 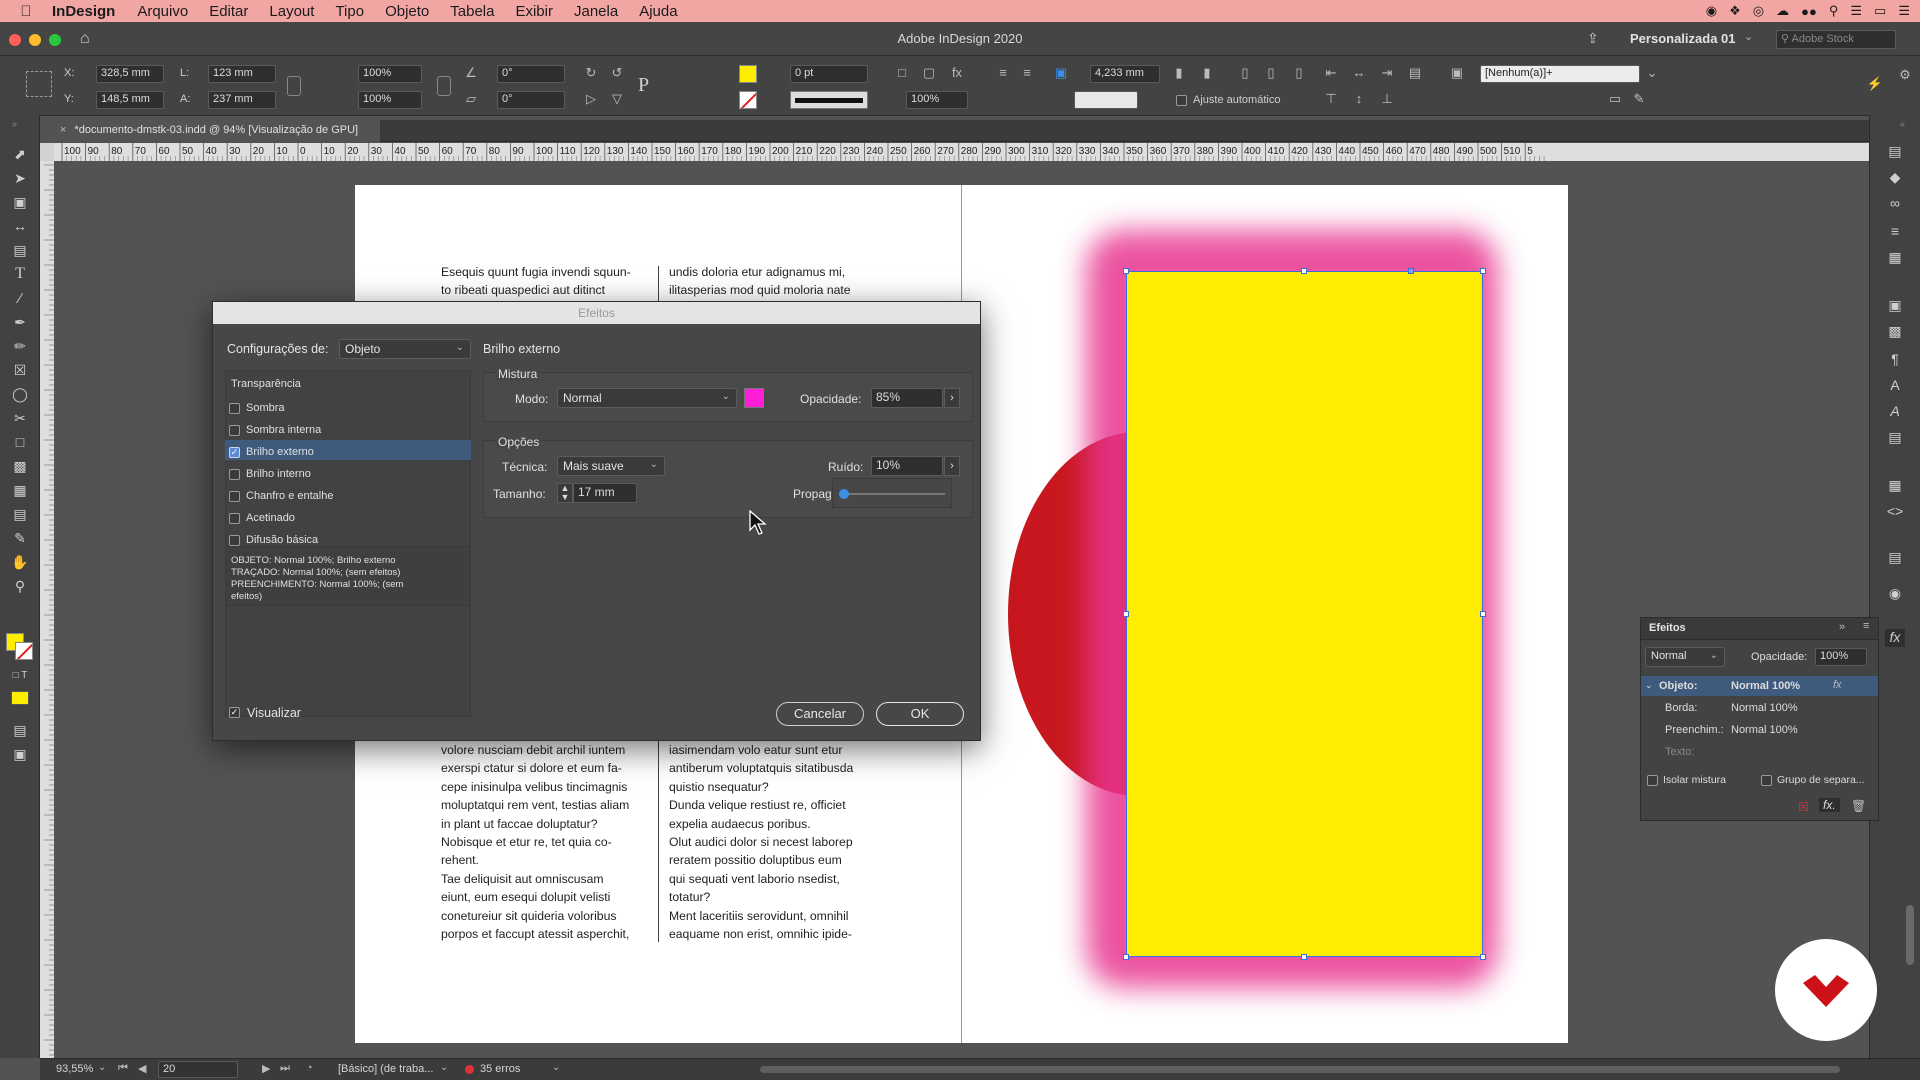 What do you see at coordinates (1483, 614) in the screenshot?
I see `handle-middle-right` at bounding box center [1483, 614].